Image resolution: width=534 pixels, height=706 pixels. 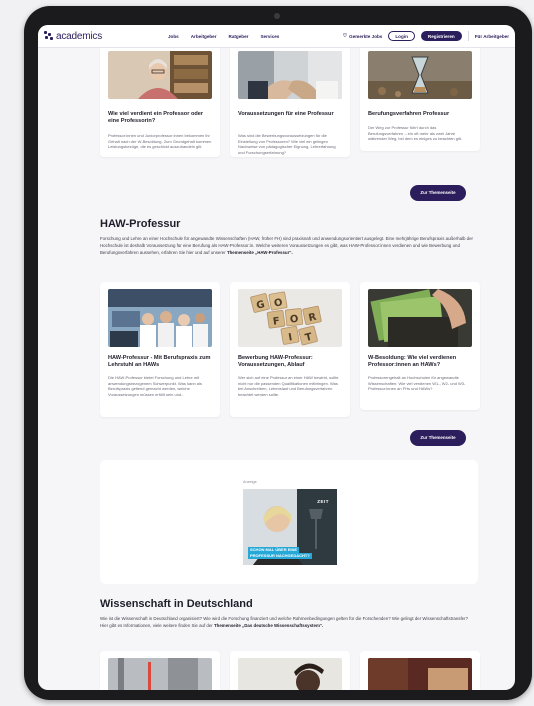 What do you see at coordinates (223, 36) in the screenshot?
I see `nav-links: Jobs Arbeitgeber Ratgeber Services` at bounding box center [223, 36].